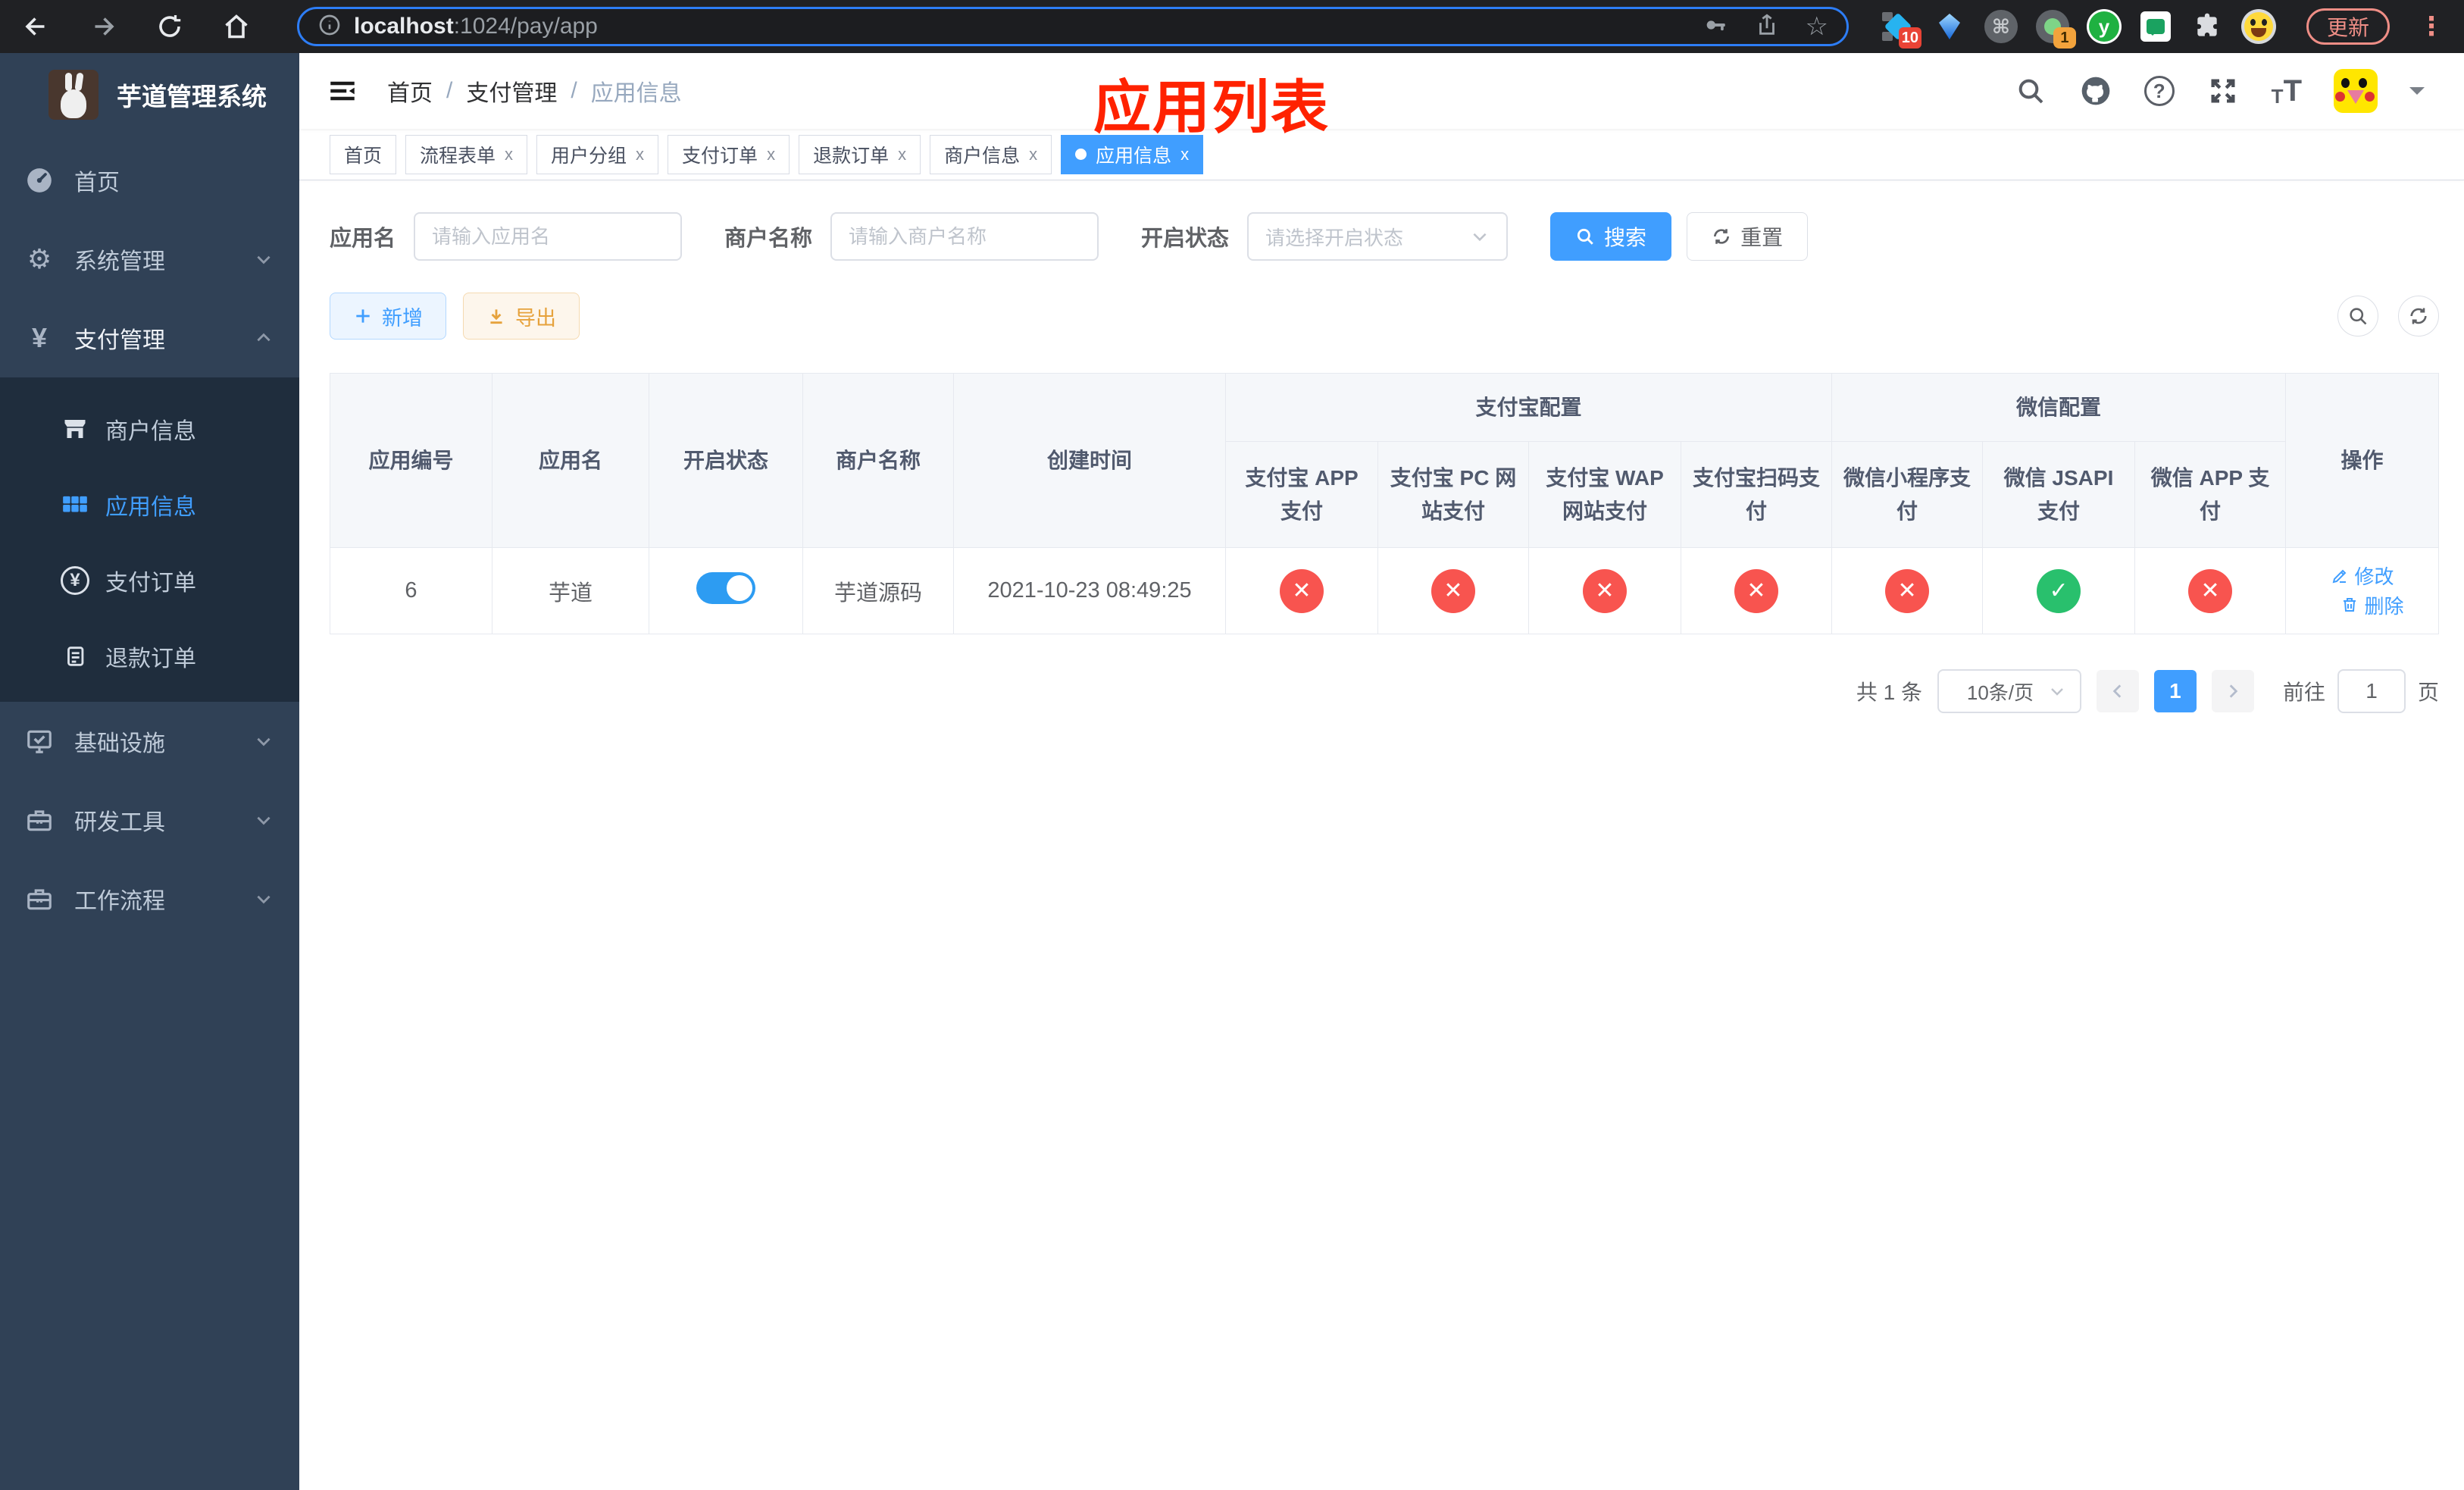  Describe the element at coordinates (410, 91) in the screenshot. I see `breadcrumb-home: 首页` at that location.